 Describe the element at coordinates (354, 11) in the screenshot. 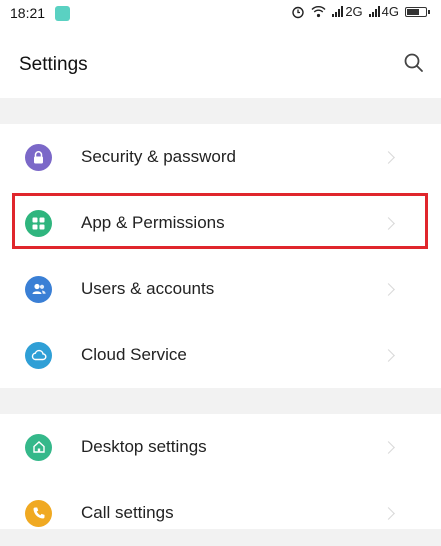

I see `network-2g-label: 2G` at that location.